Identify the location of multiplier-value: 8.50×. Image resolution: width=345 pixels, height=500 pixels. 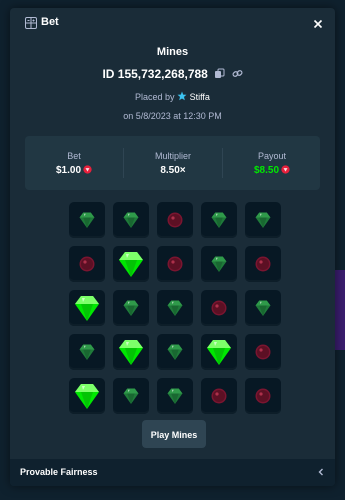
(173, 170).